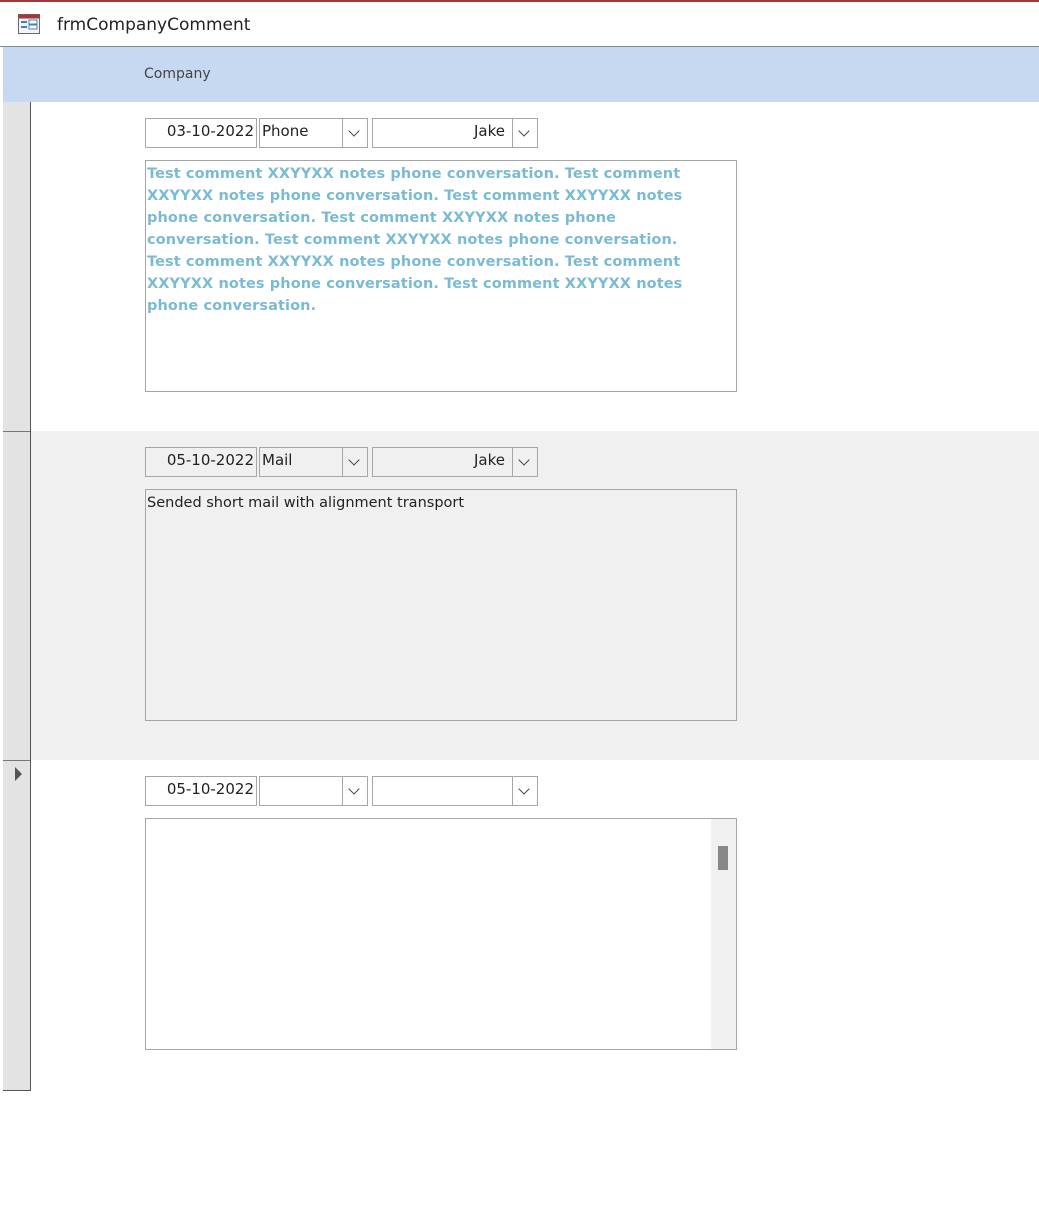 Image resolution: width=1039 pixels, height=1209 pixels. I want to click on type-combobox: Mail, so click(313, 462).